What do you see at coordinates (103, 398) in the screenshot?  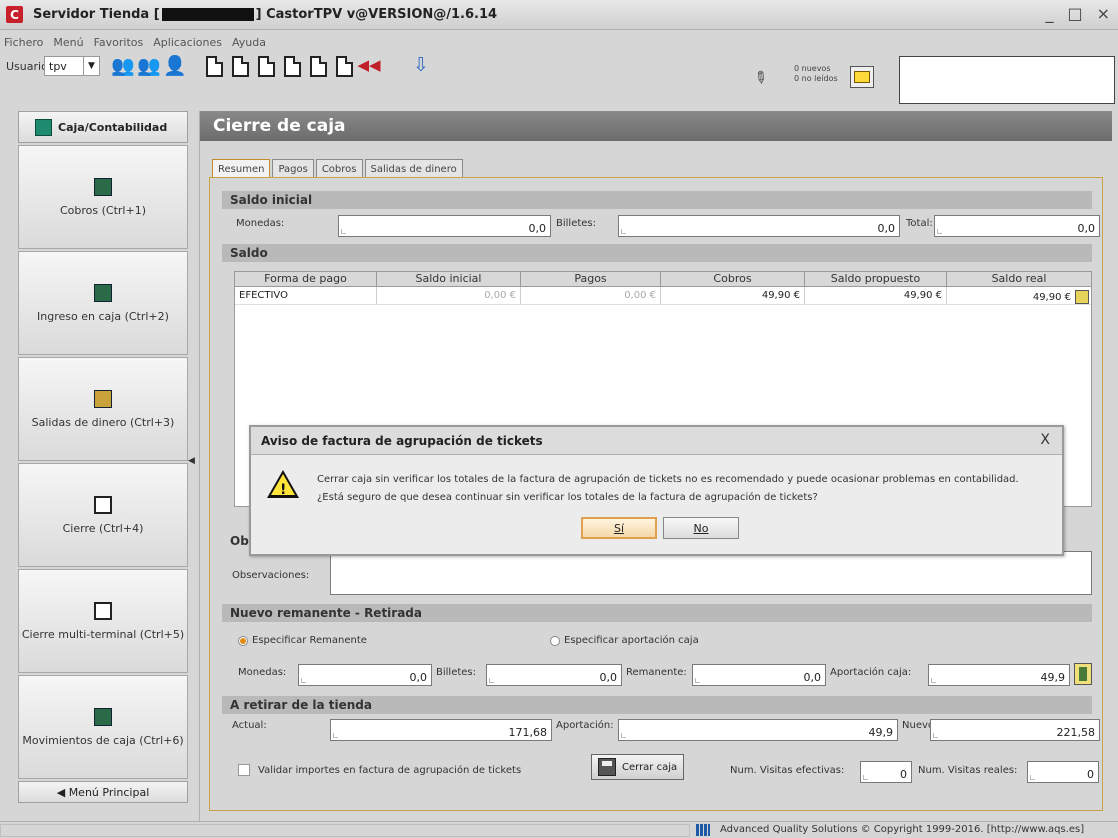 I see `money-out-icon` at bounding box center [103, 398].